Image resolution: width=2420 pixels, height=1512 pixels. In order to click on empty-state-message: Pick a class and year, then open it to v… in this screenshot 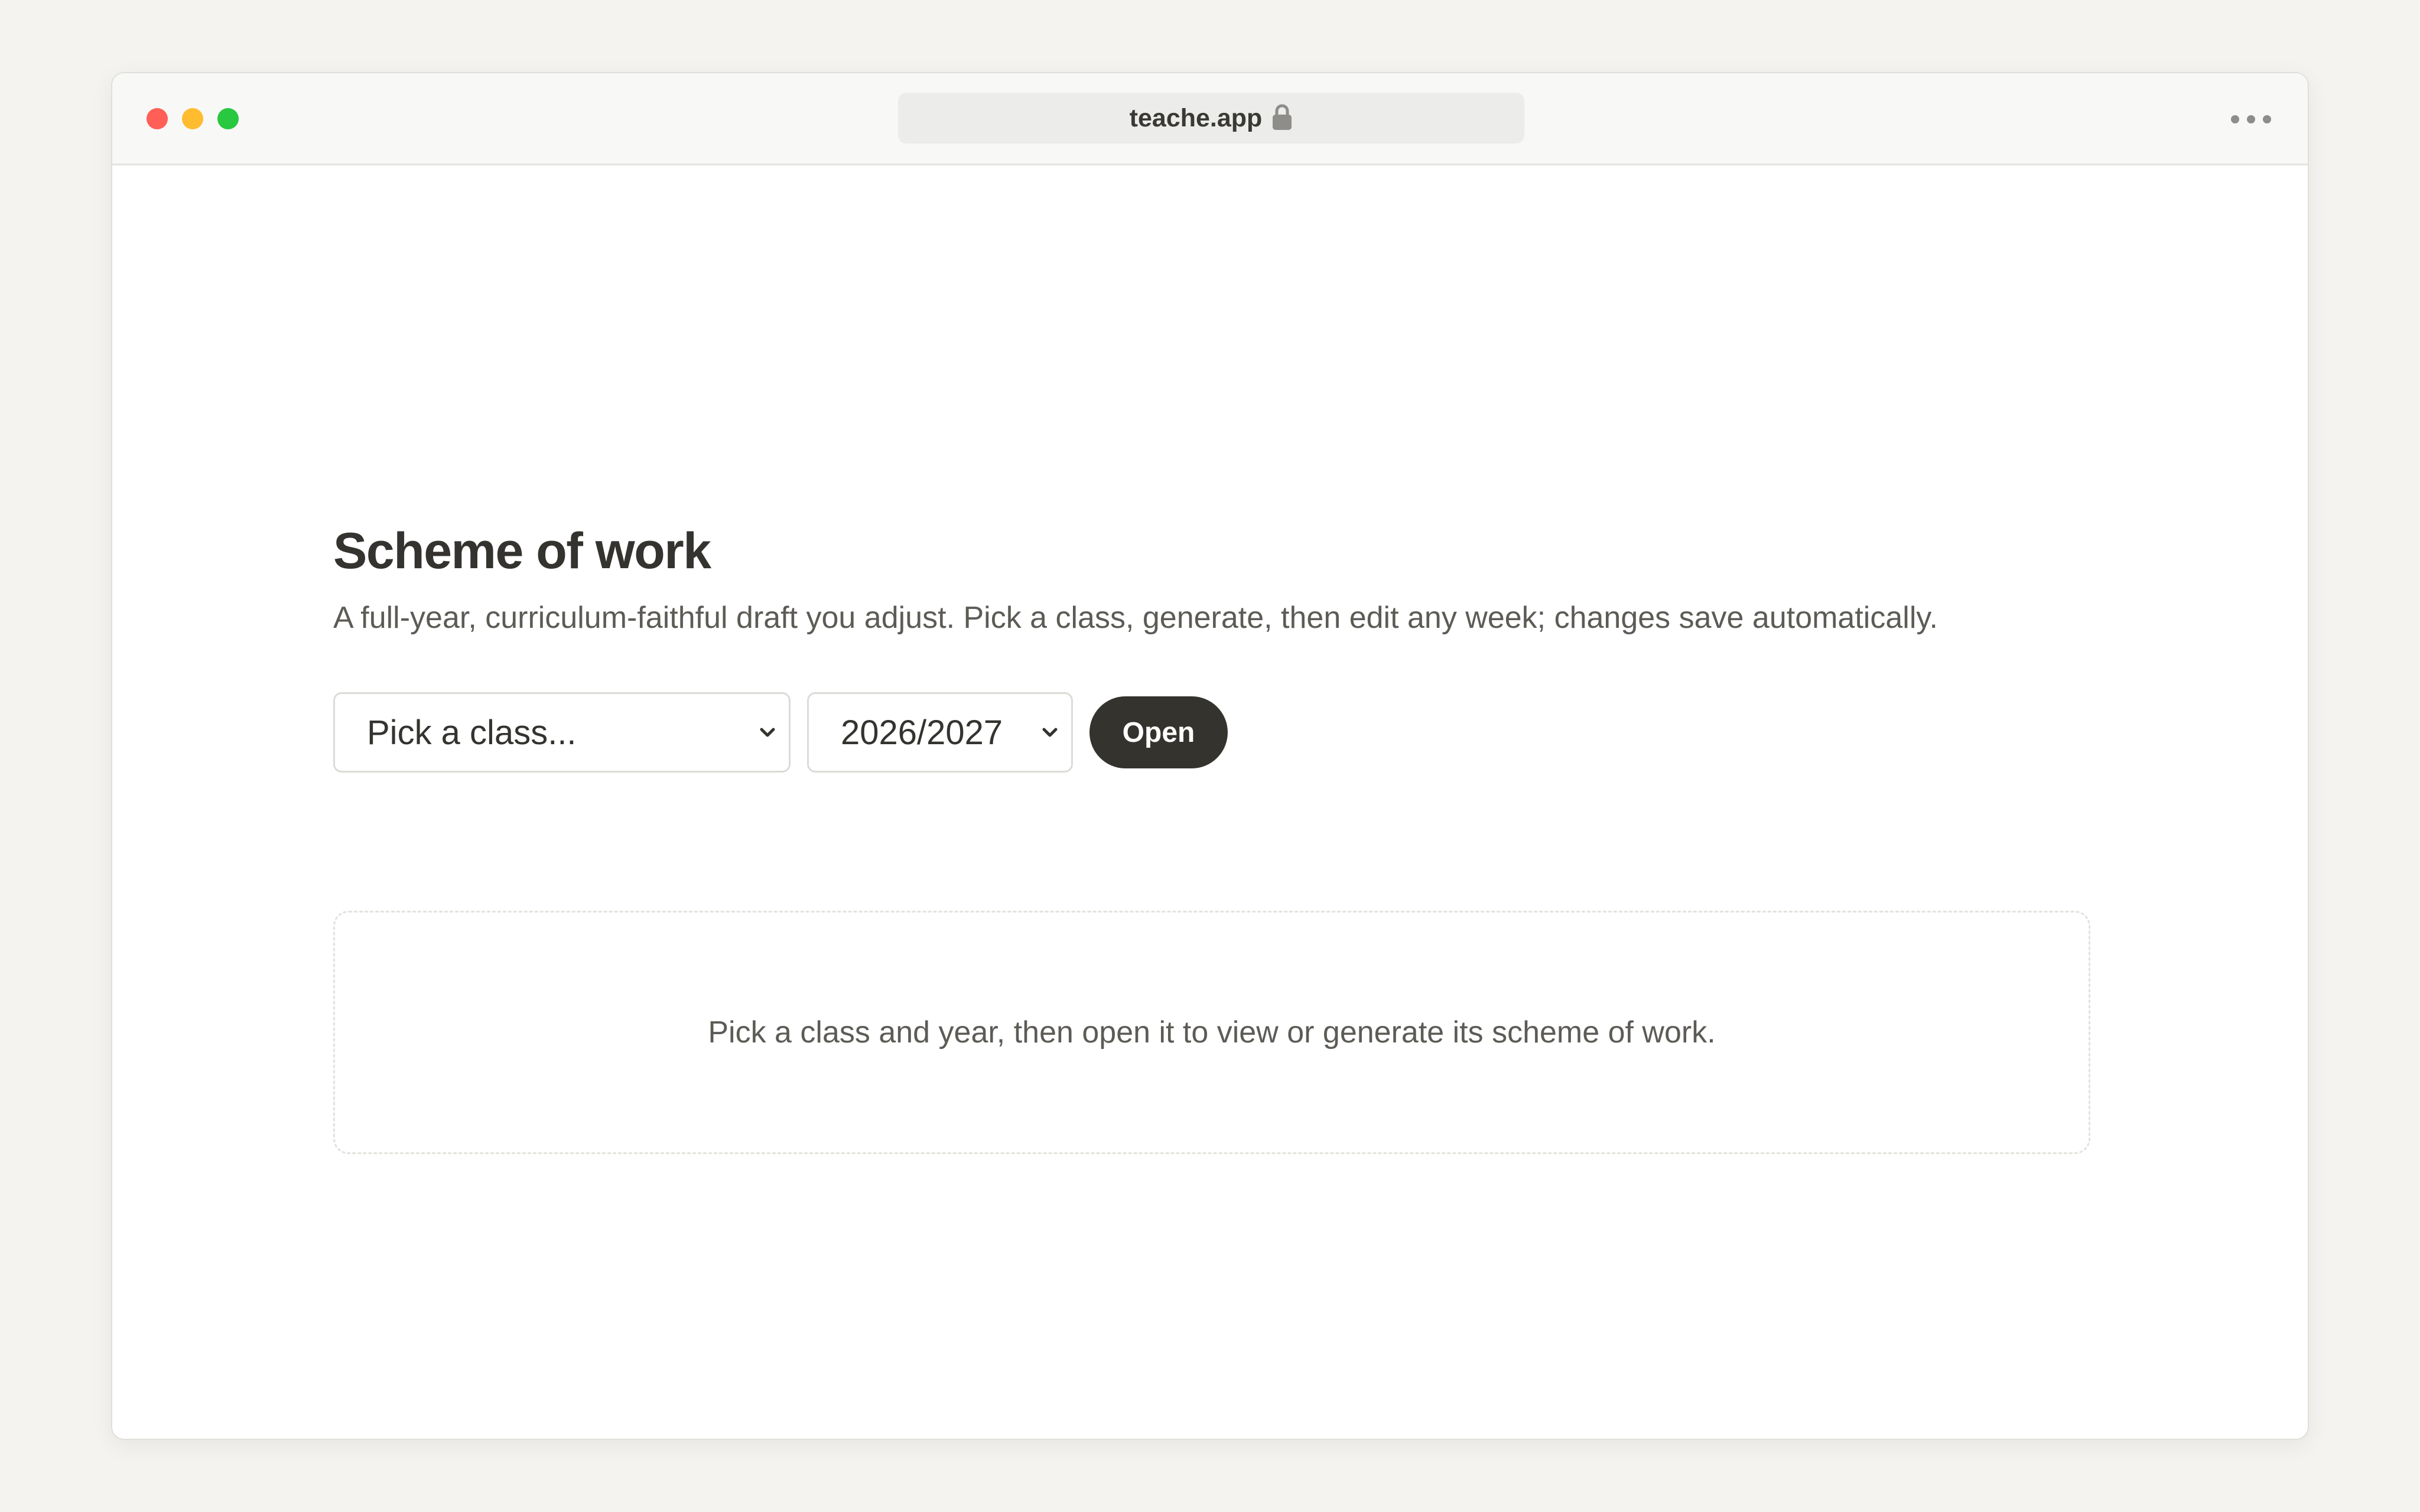, I will do `click(1212, 1032)`.